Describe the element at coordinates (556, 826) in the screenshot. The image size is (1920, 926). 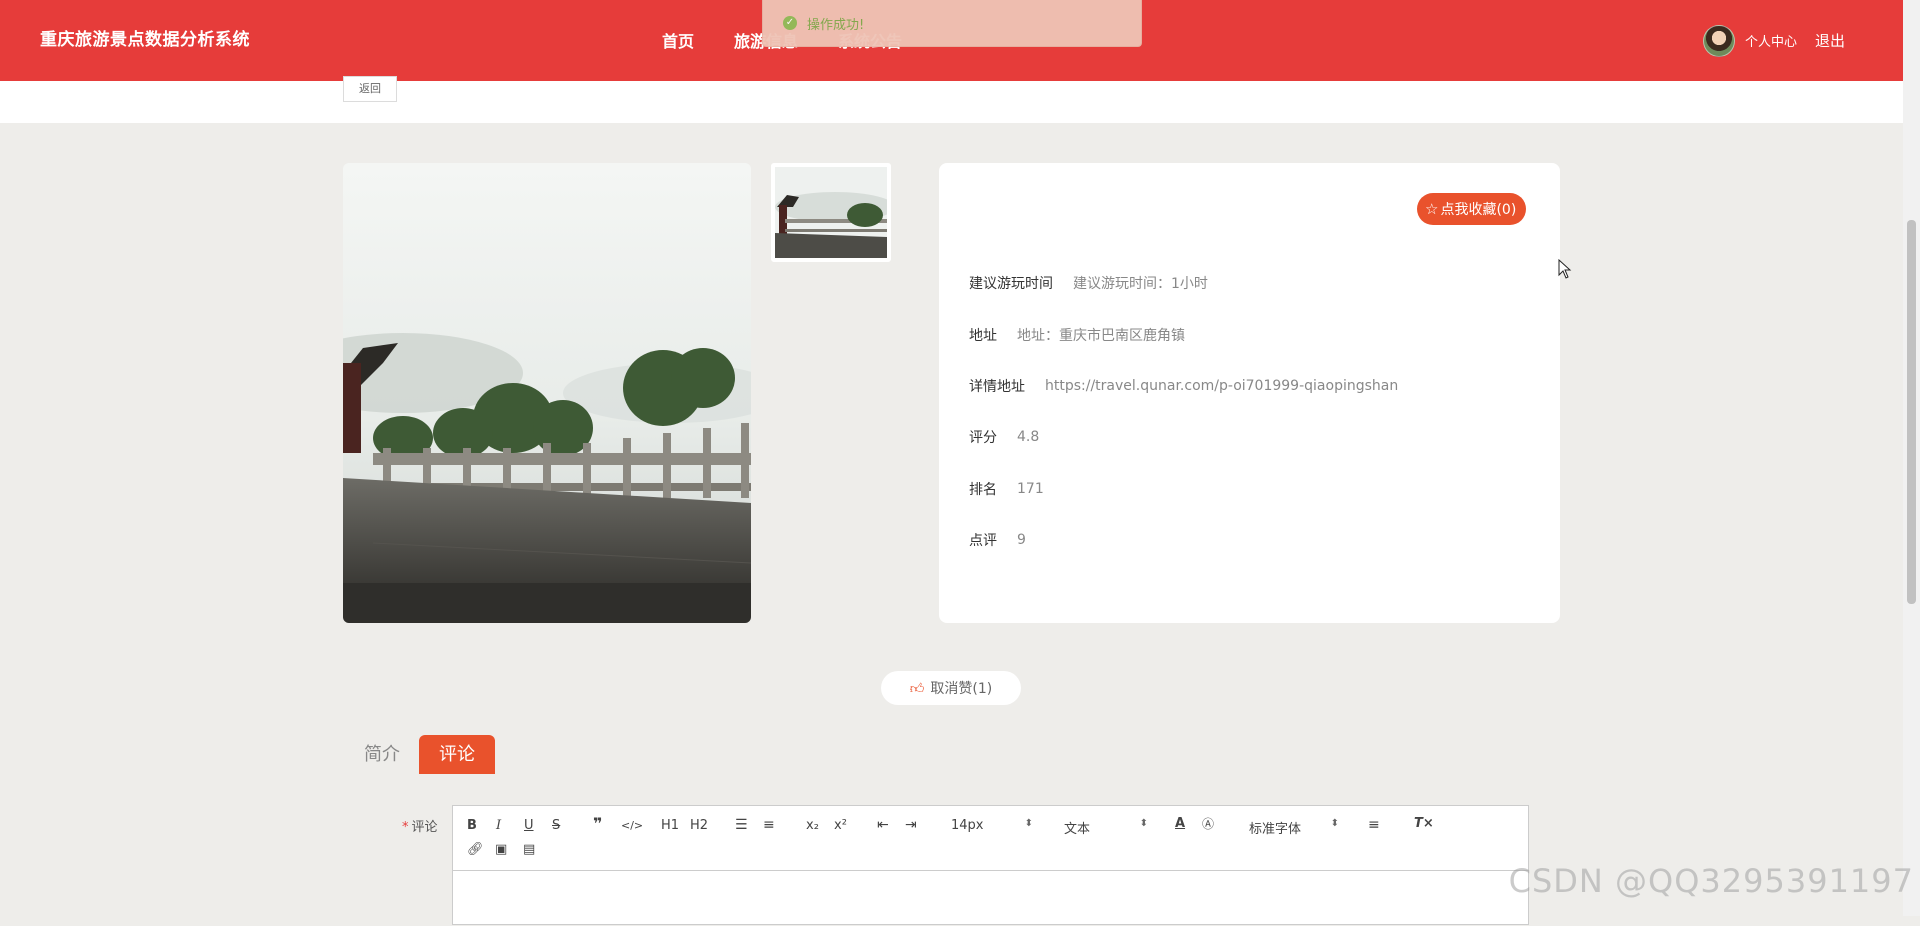
I see `strike-button: S` at that location.